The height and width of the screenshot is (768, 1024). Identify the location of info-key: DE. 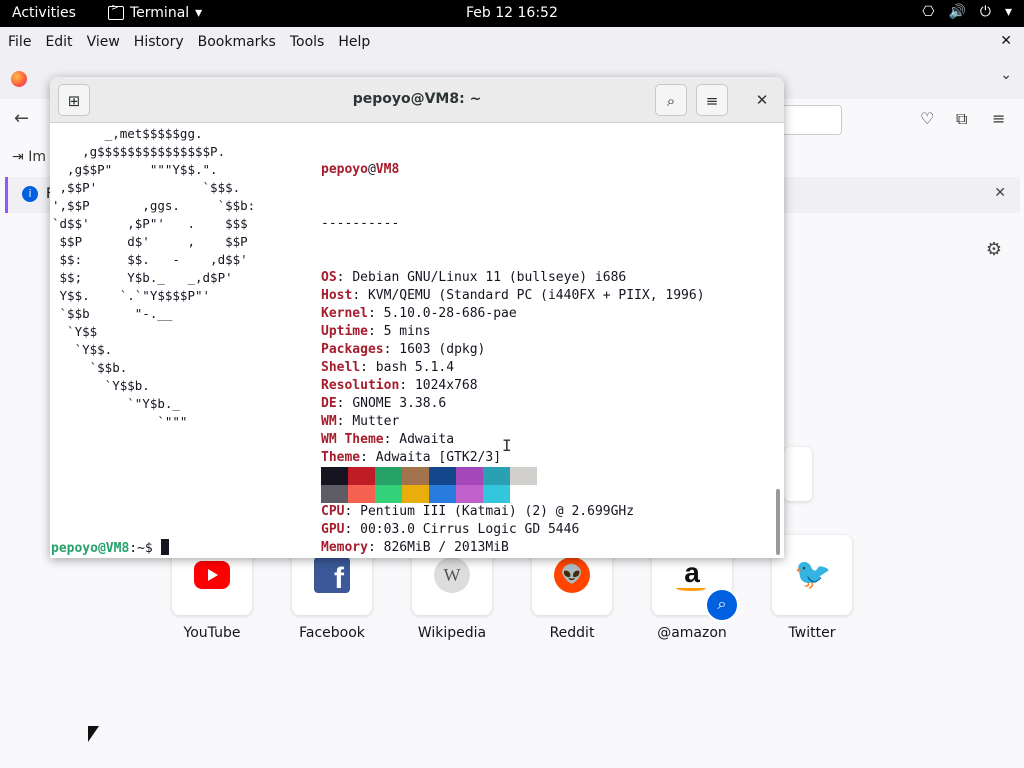
(329, 403).